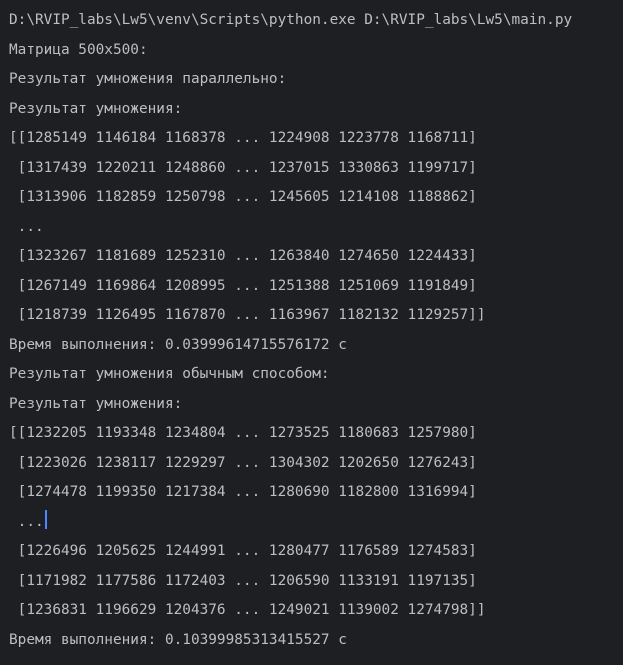 Image resolution: width=623 pixels, height=665 pixels. I want to click on text-caret, so click(45, 519).